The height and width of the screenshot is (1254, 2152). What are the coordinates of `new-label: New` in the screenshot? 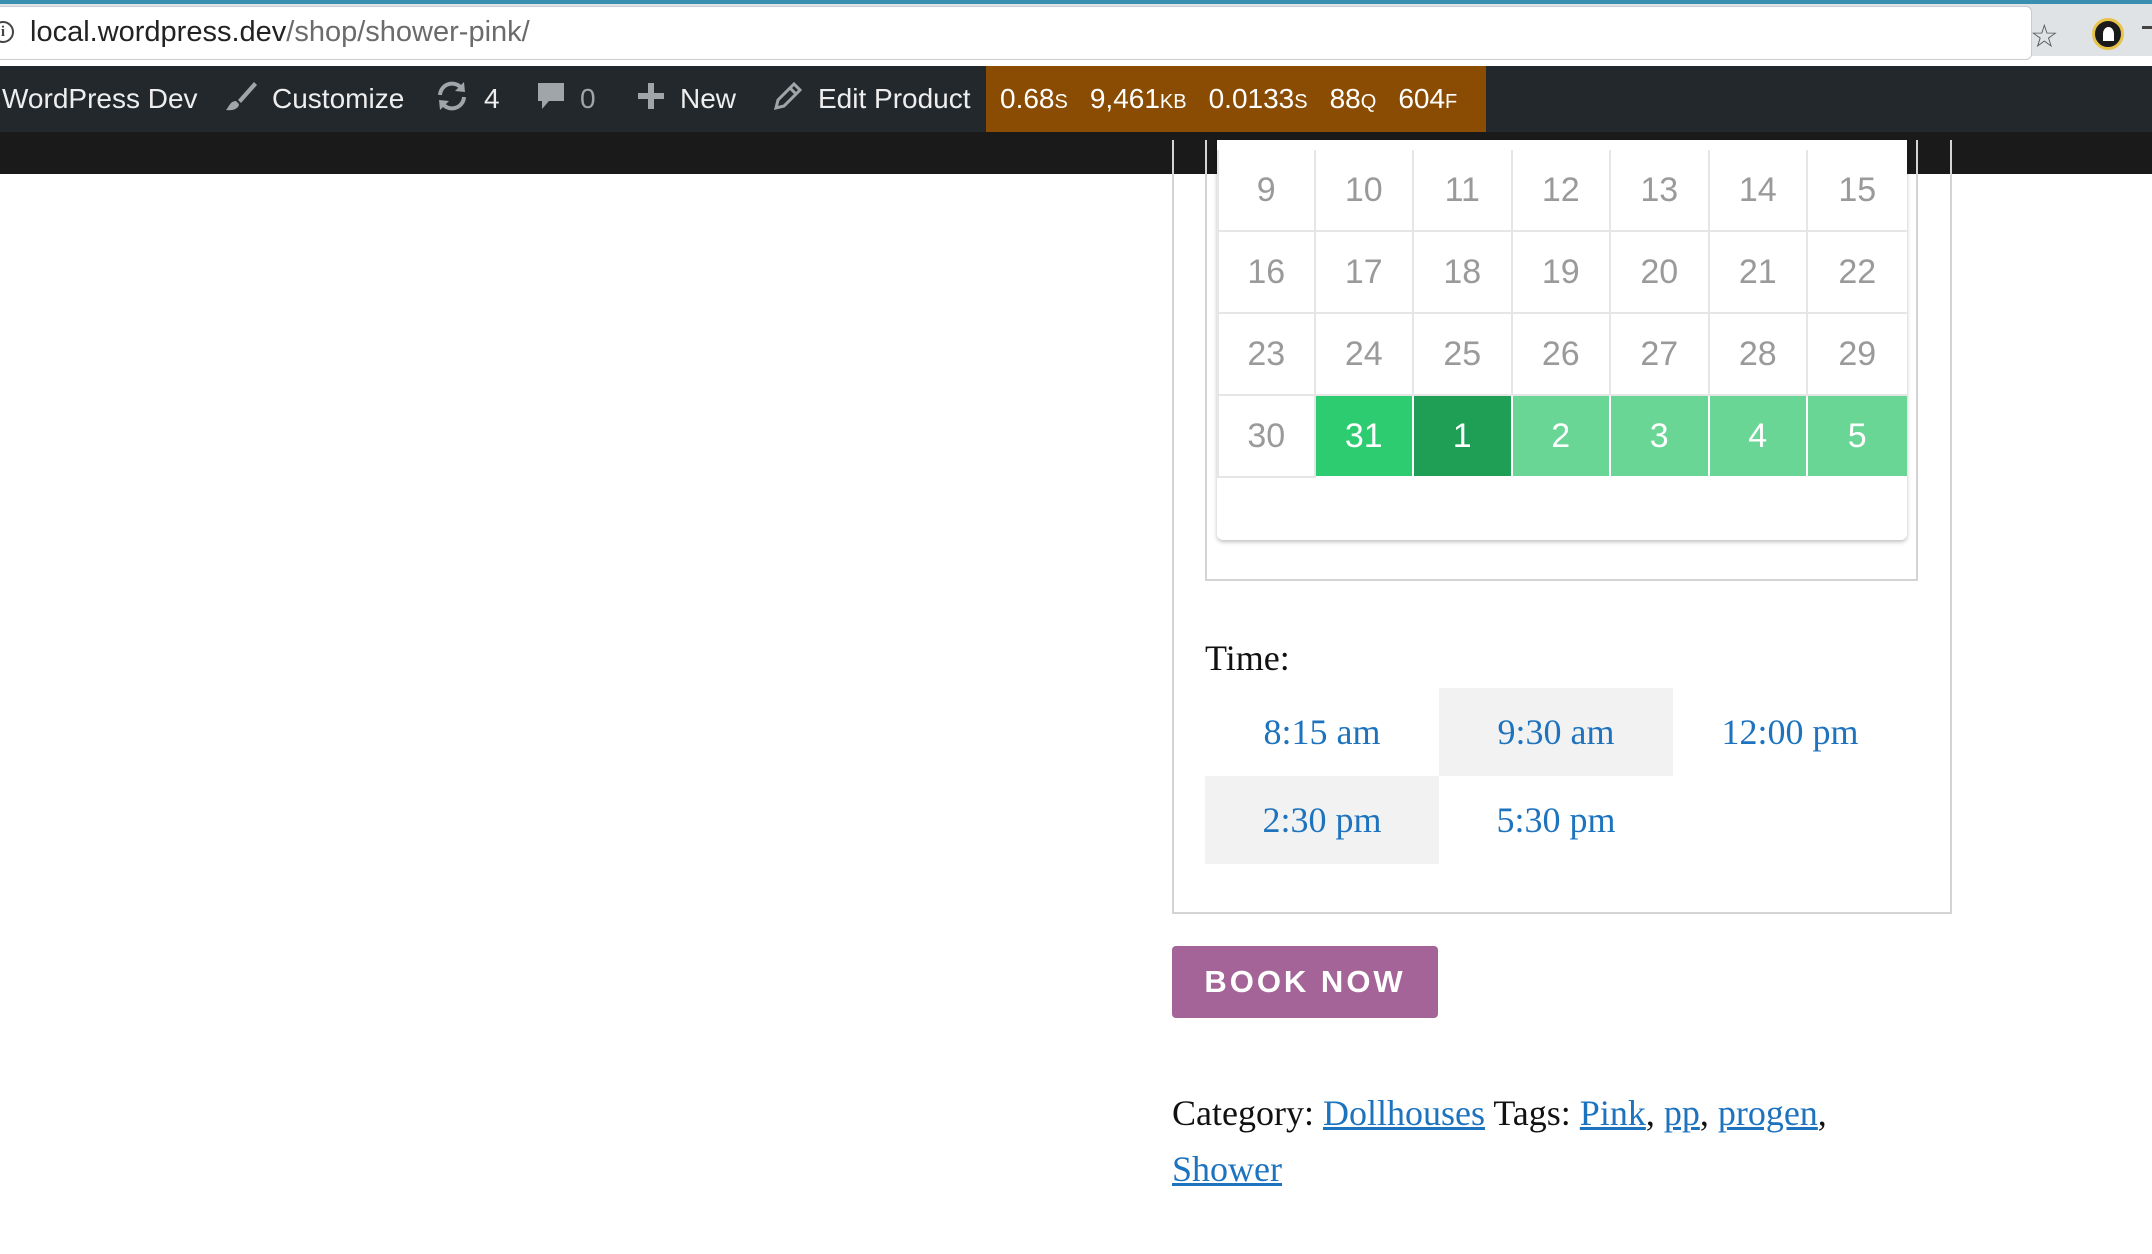 It's located at (708, 98).